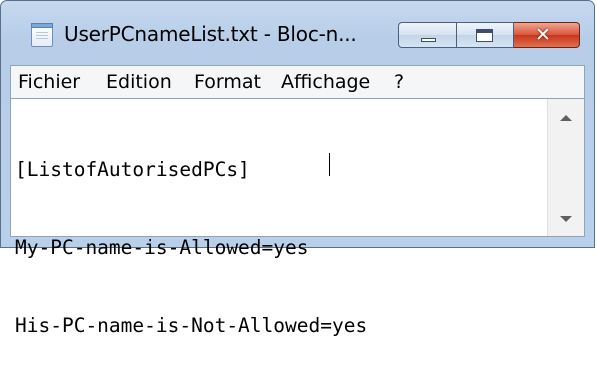 This screenshot has height=391, width=597. I want to click on maximize-icon, so click(484, 35).